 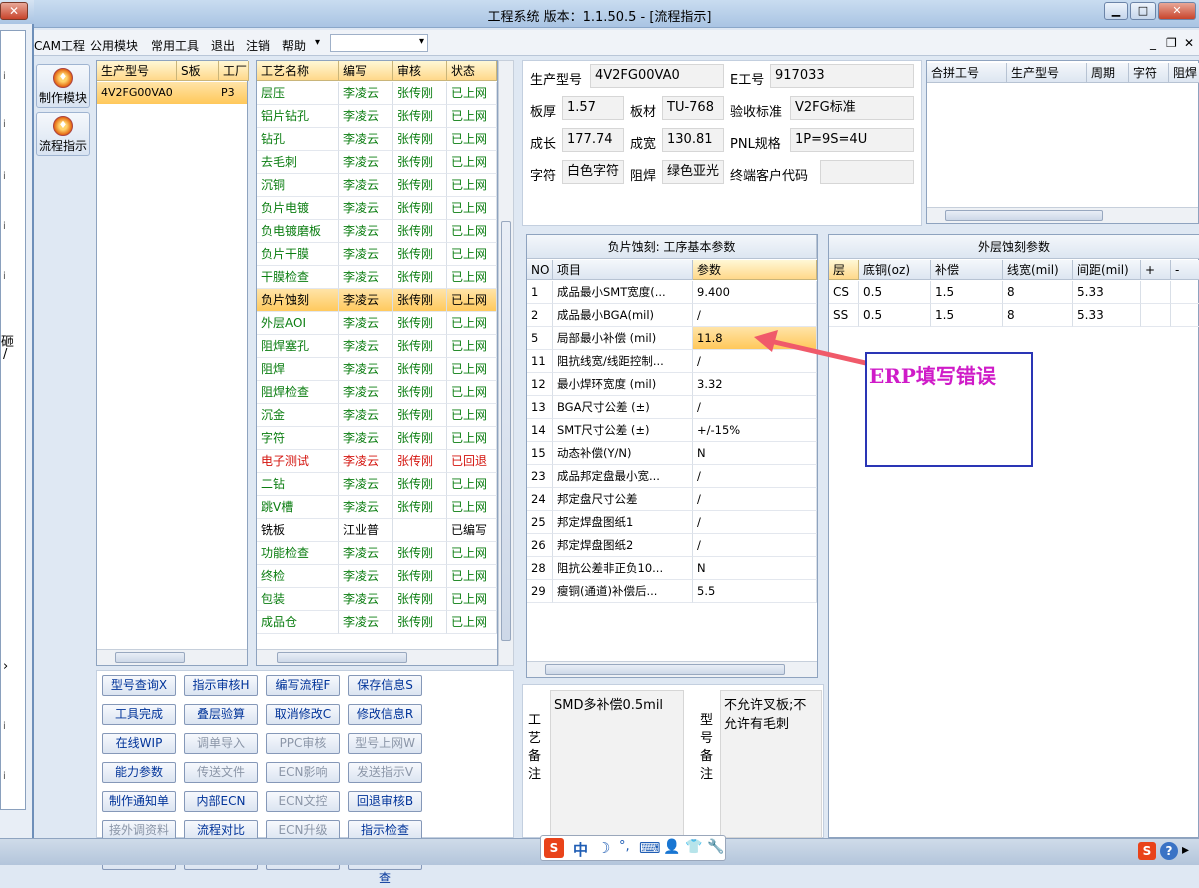 I want to click on table-row: 外层AOI 李凌云 张传刚 已上网, so click(x=377, y=323).